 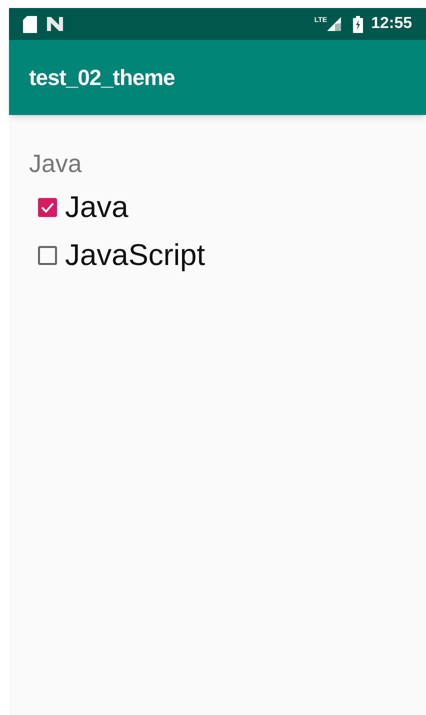 What do you see at coordinates (358, 24) in the screenshot?
I see `battery-icon` at bounding box center [358, 24].